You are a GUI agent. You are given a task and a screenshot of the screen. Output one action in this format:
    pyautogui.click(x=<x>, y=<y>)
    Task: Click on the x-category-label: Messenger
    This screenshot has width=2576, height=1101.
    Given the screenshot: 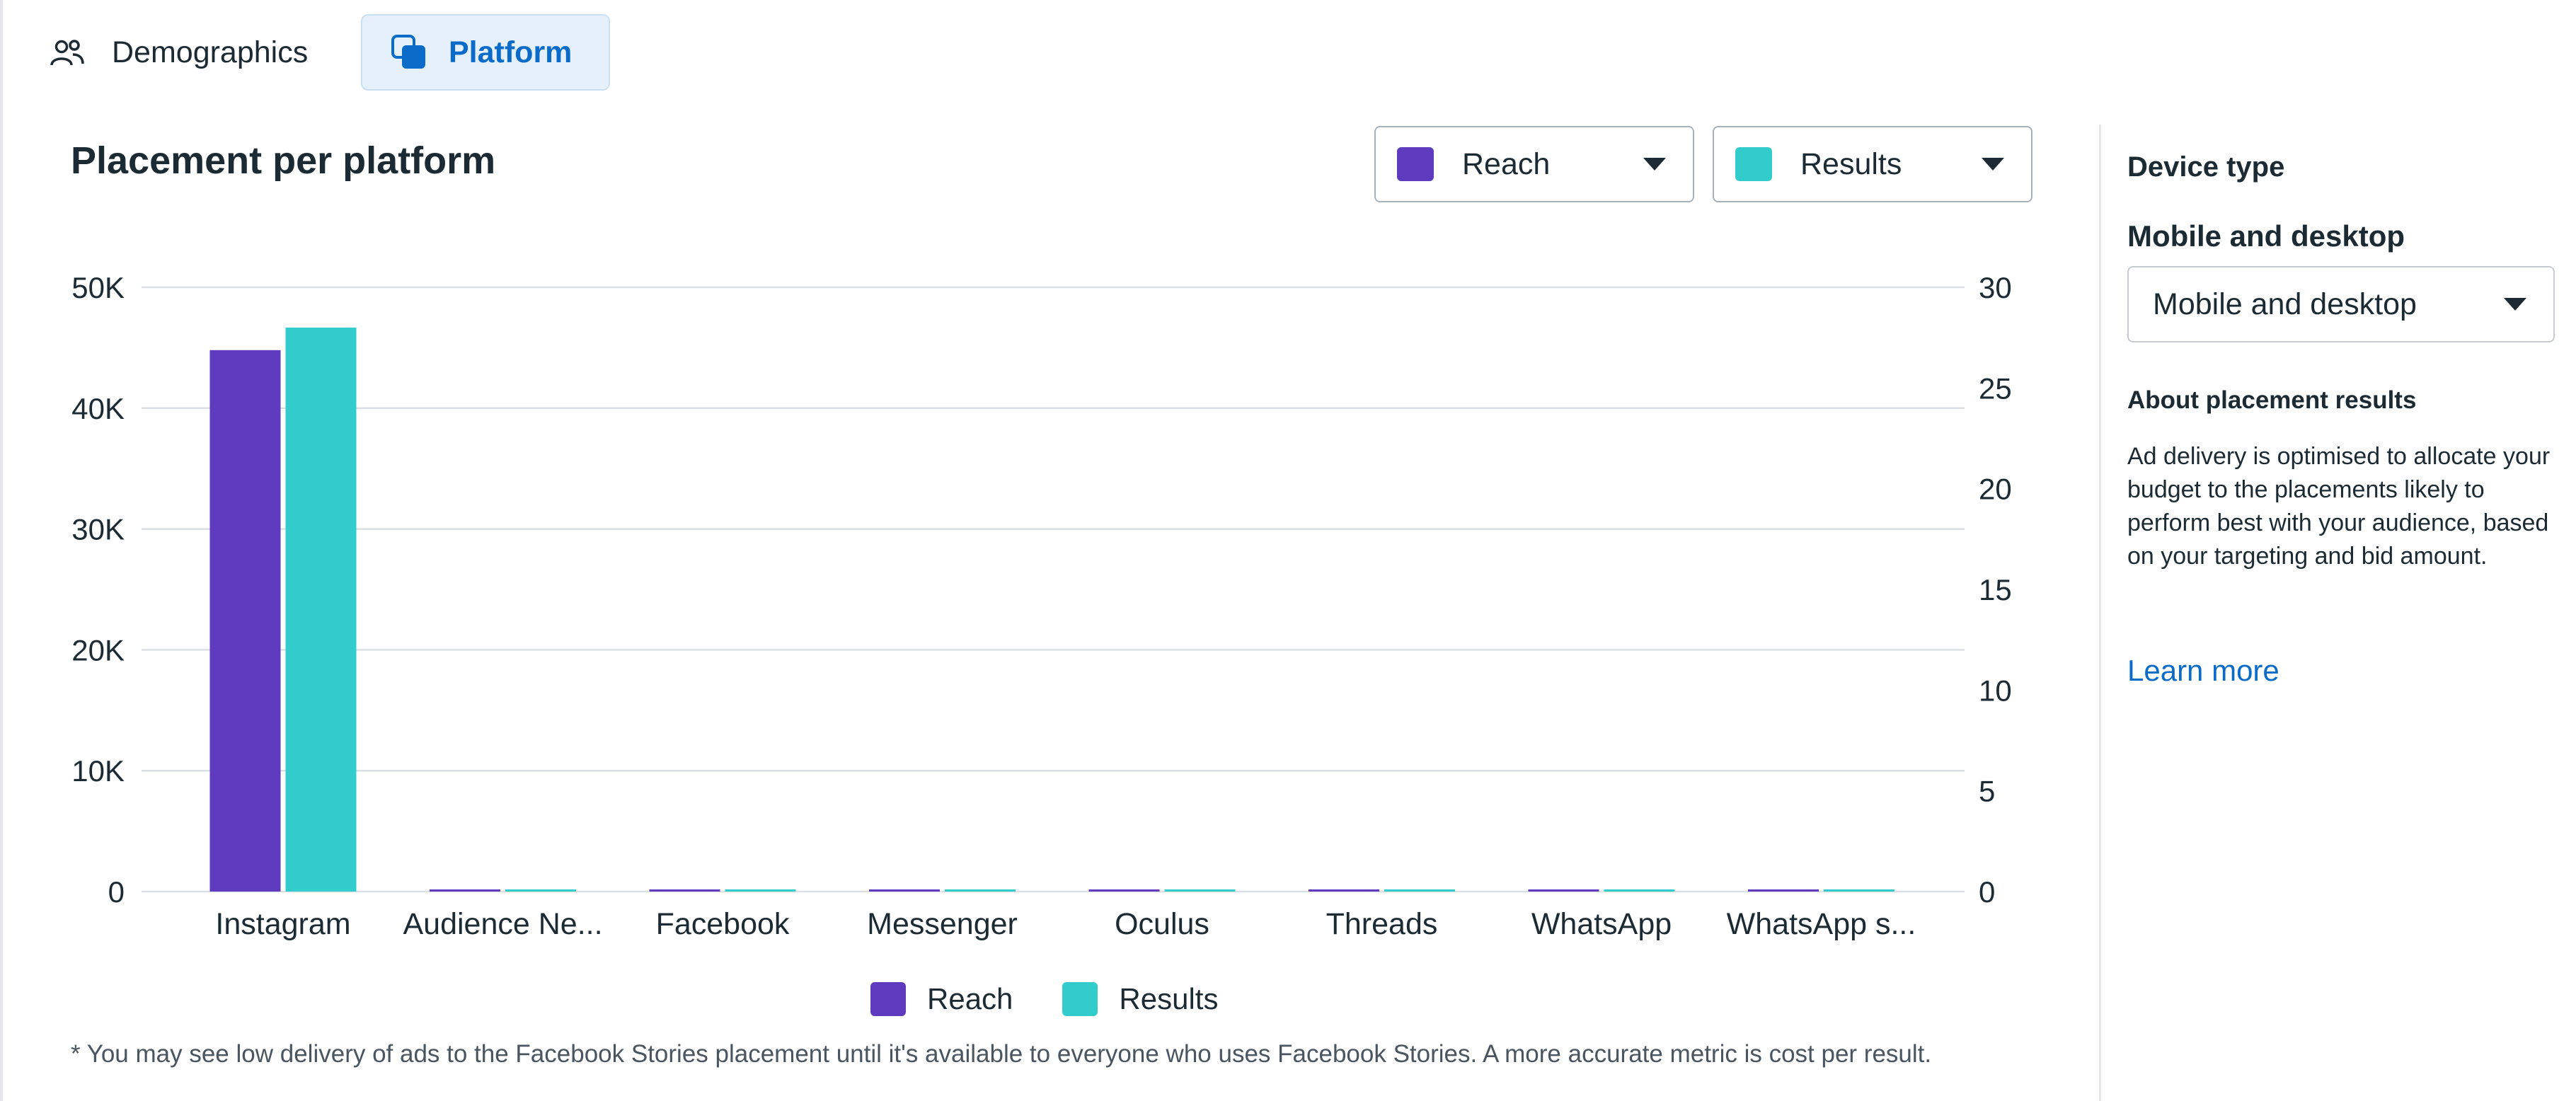 What is the action you would take?
    pyautogui.click(x=943, y=924)
    